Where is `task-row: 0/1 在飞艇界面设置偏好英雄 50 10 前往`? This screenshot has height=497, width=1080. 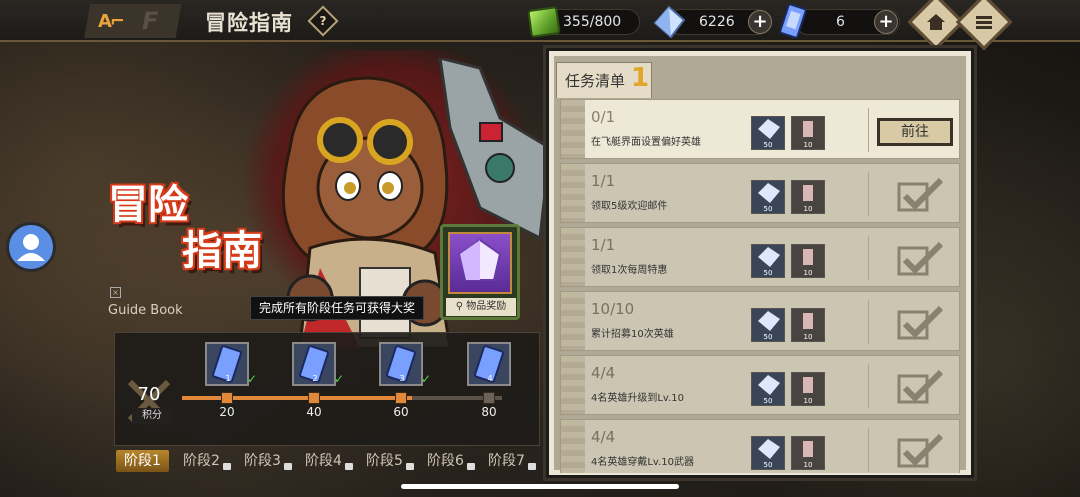 task-row: 0/1 在飞艇界面设置偏好英雄 50 10 前往 is located at coordinates (760, 129).